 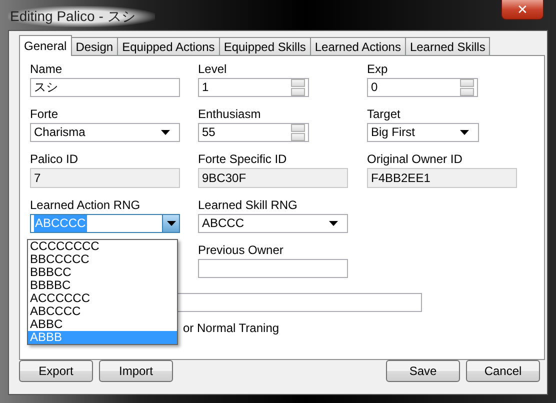 What do you see at coordinates (224, 178) in the screenshot?
I see `field-value: 9BC30F` at bounding box center [224, 178].